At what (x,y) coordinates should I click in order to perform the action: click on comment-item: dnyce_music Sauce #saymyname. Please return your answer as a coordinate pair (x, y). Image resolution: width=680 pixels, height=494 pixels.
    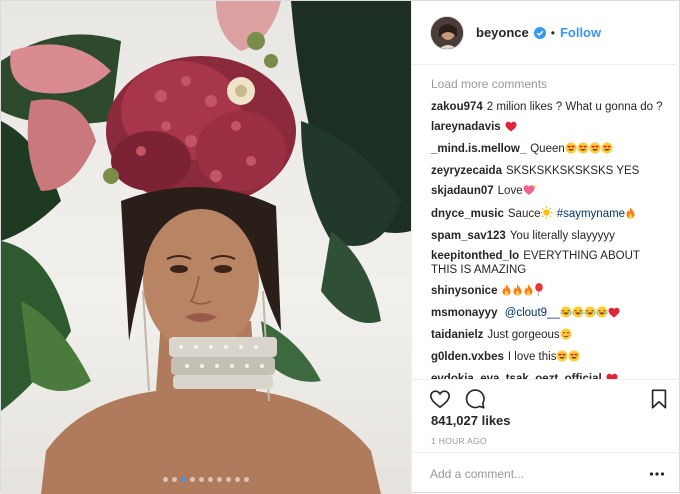
    Looking at the image, I should click on (549, 214).